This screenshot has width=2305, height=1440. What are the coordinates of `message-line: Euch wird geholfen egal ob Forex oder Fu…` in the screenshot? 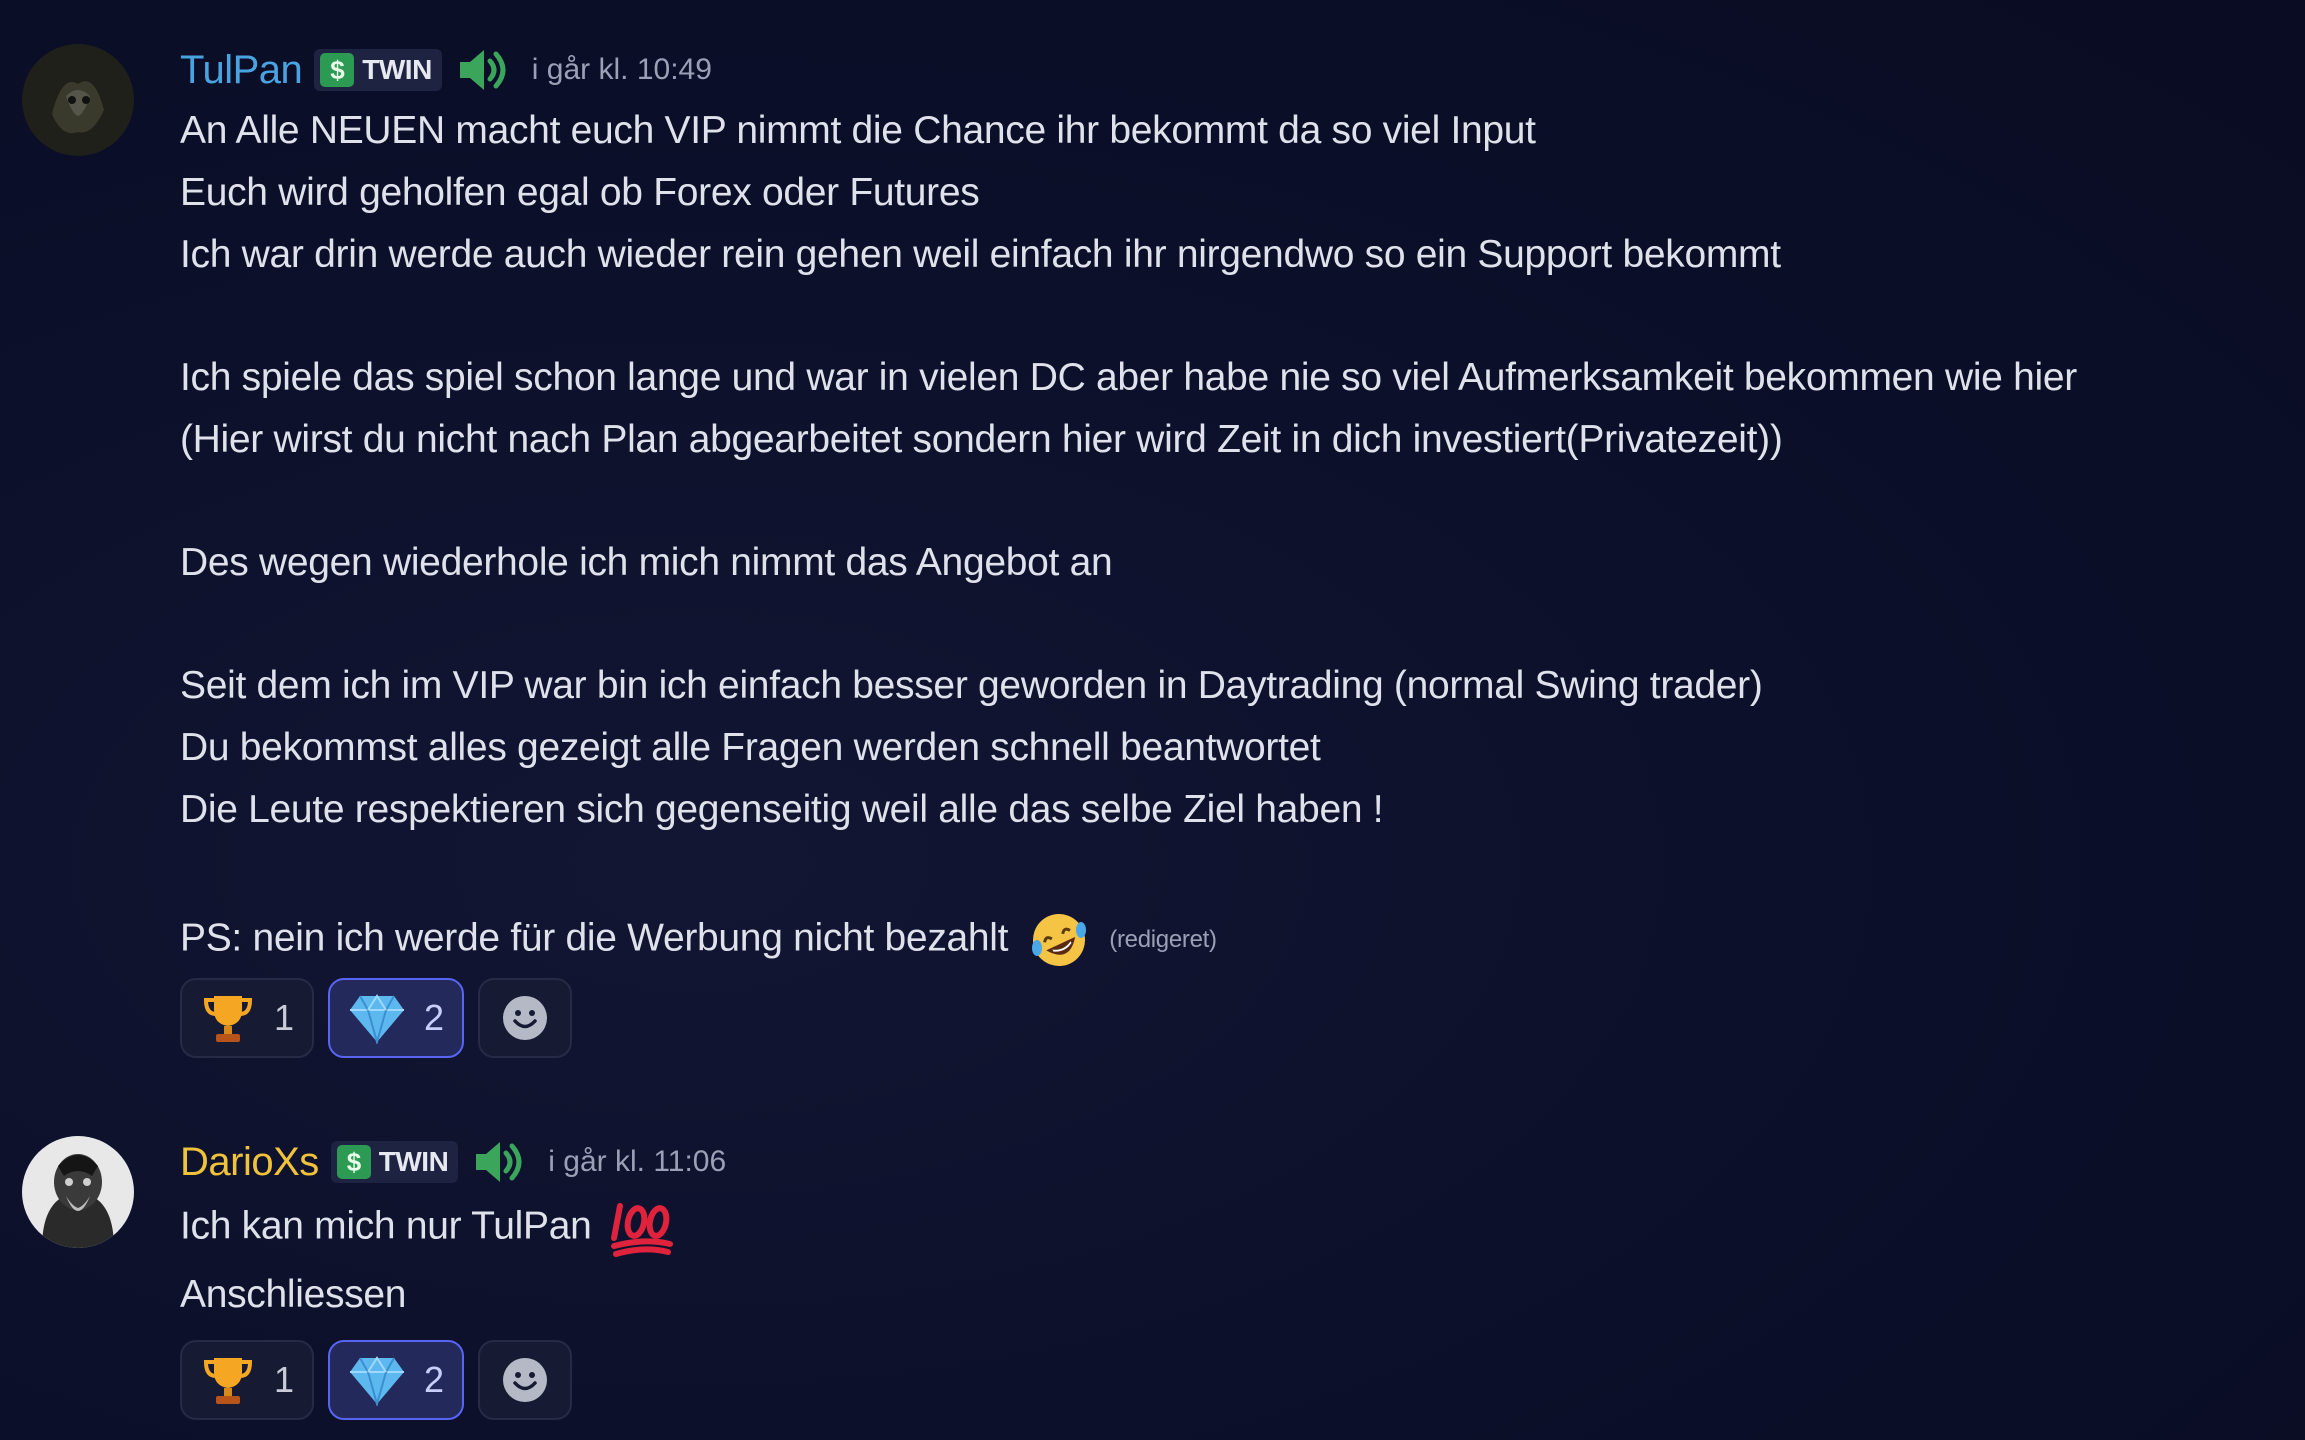 It's located at (580, 192).